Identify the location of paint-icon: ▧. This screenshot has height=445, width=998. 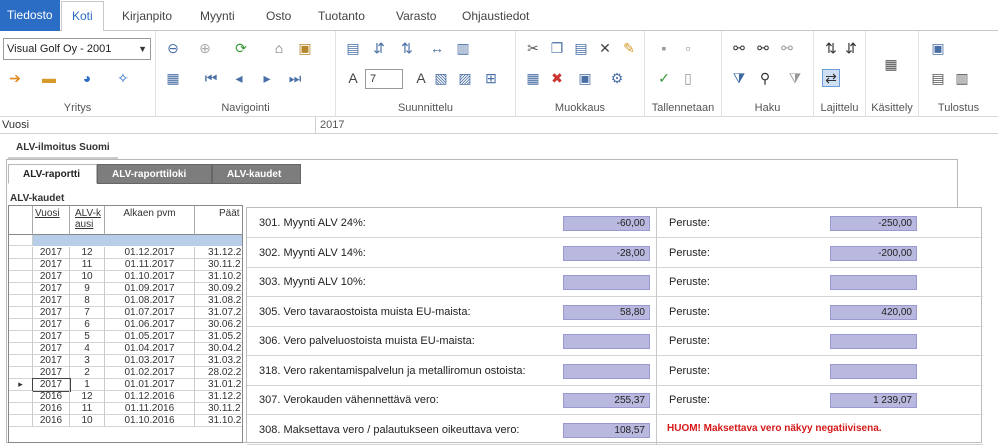
(441, 78).